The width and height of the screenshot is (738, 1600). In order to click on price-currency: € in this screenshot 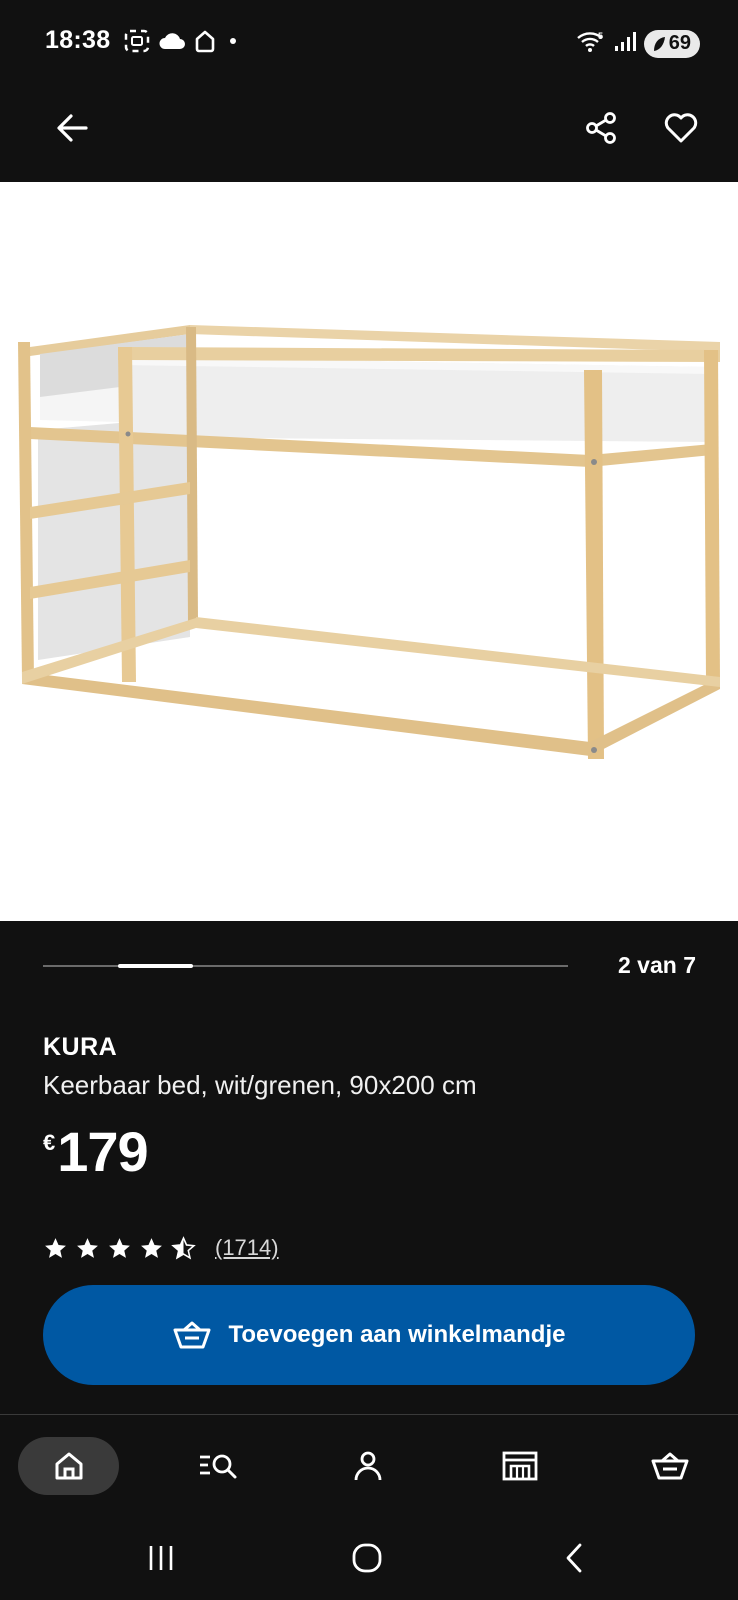, I will do `click(49, 1142)`.